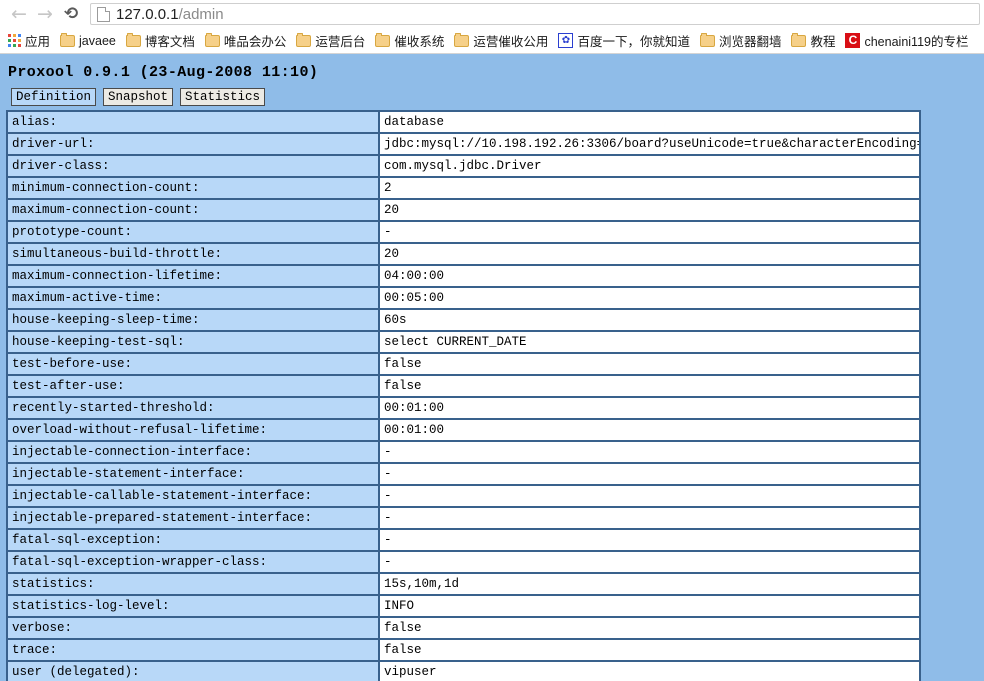 The height and width of the screenshot is (681, 984). I want to click on table-row: maximum-connection-lifetime: 04:00:00, so click(463, 276).